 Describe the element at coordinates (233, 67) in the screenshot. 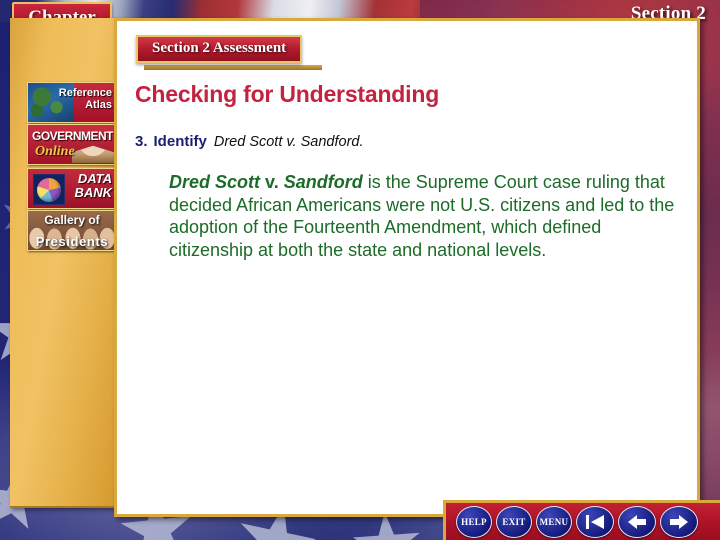

I see `assessment-banner-shadow` at that location.